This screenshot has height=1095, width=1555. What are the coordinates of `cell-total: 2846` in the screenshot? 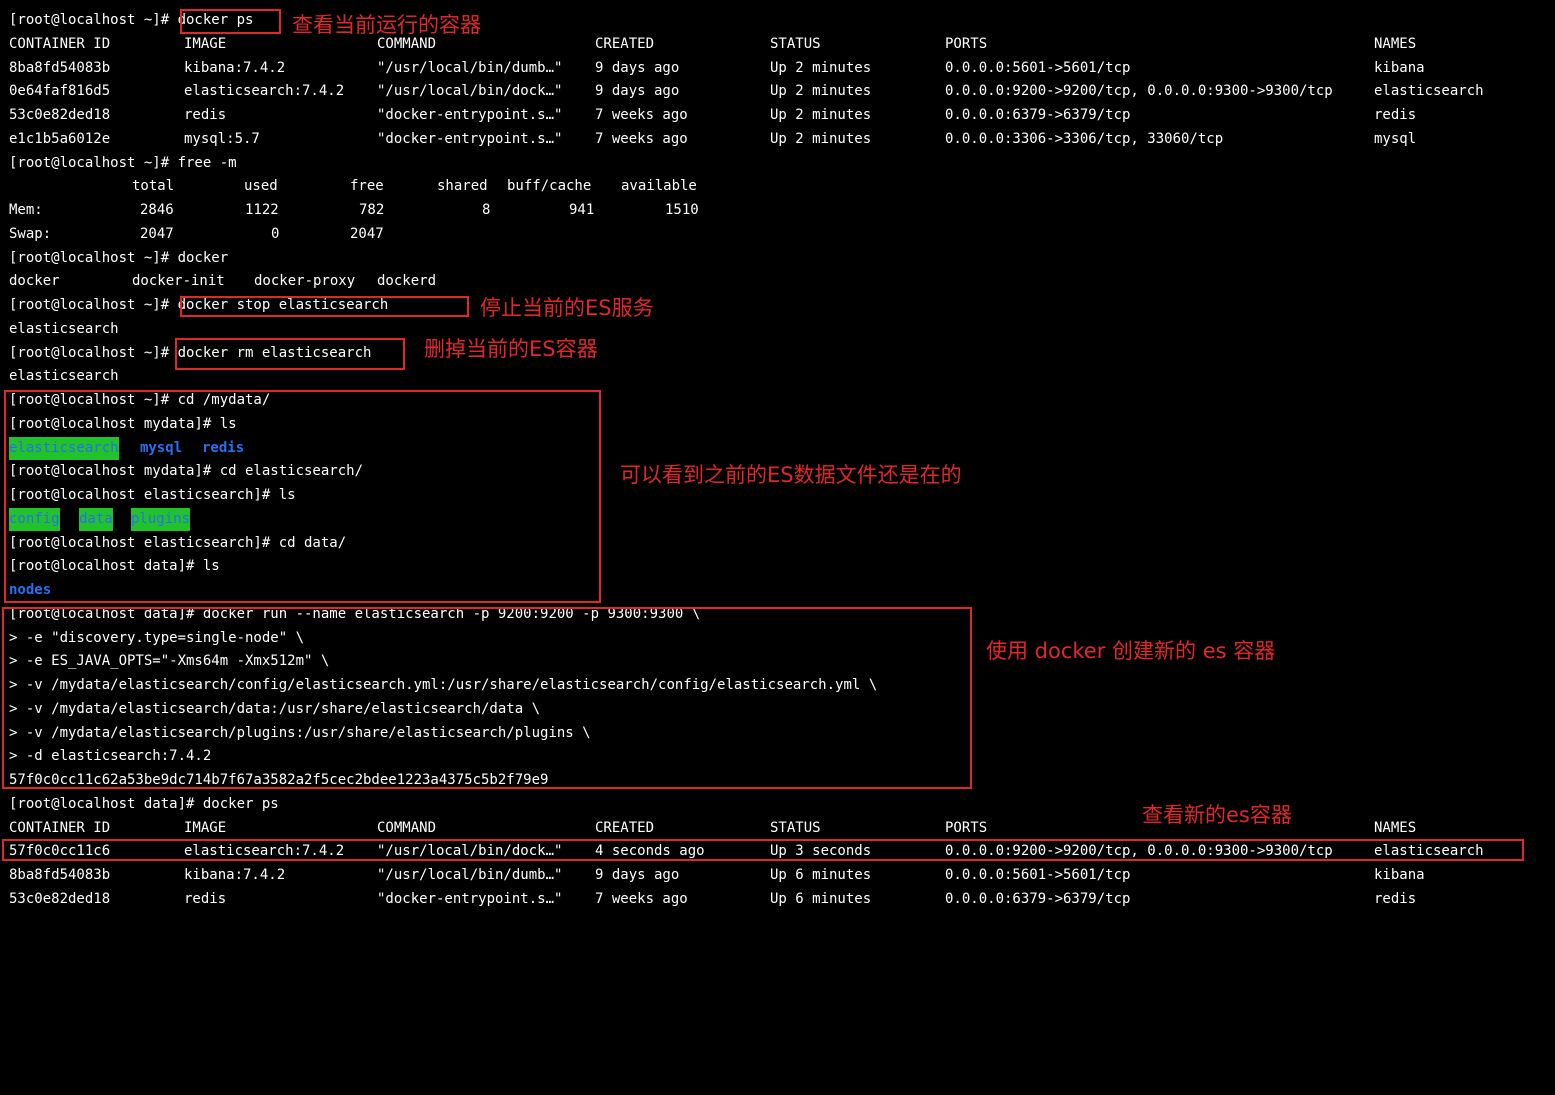 It's located at (157, 210).